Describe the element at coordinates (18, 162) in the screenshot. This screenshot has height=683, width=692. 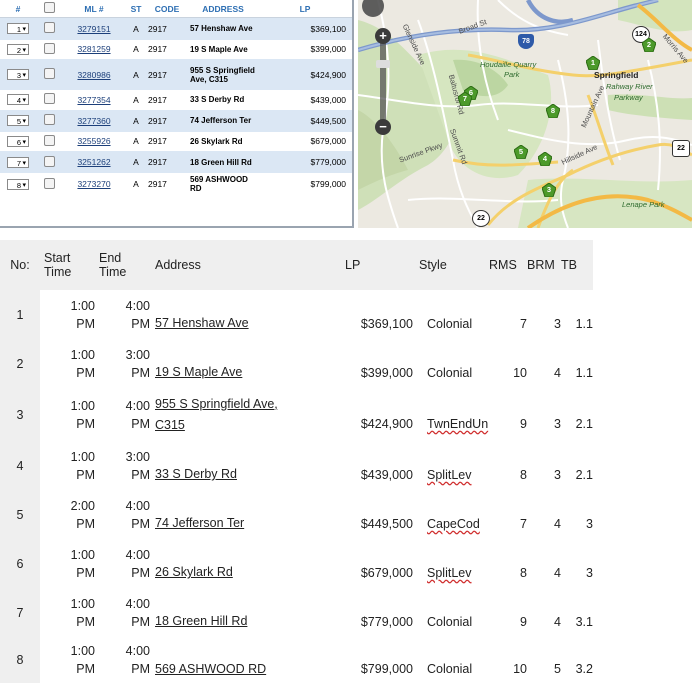
I see `row-order-select: 7` at that location.